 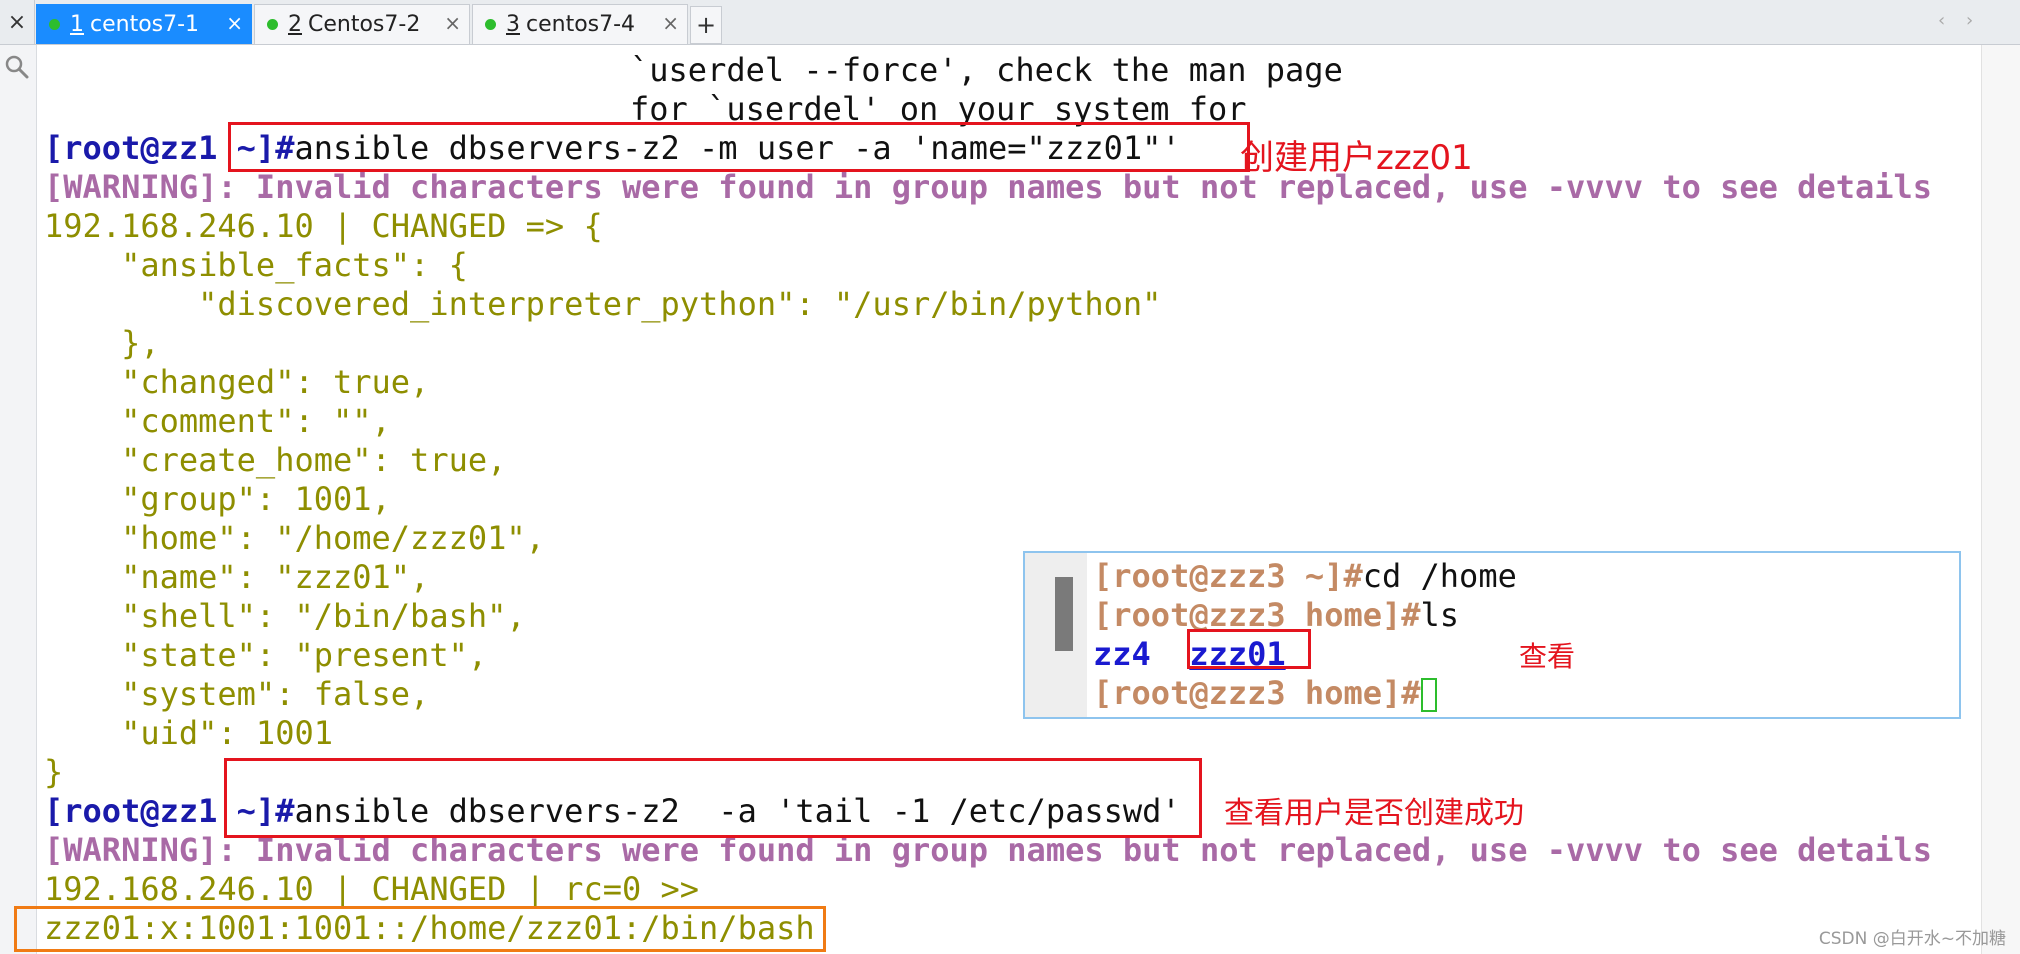 I want to click on tab-number: 3, so click(x=513, y=24).